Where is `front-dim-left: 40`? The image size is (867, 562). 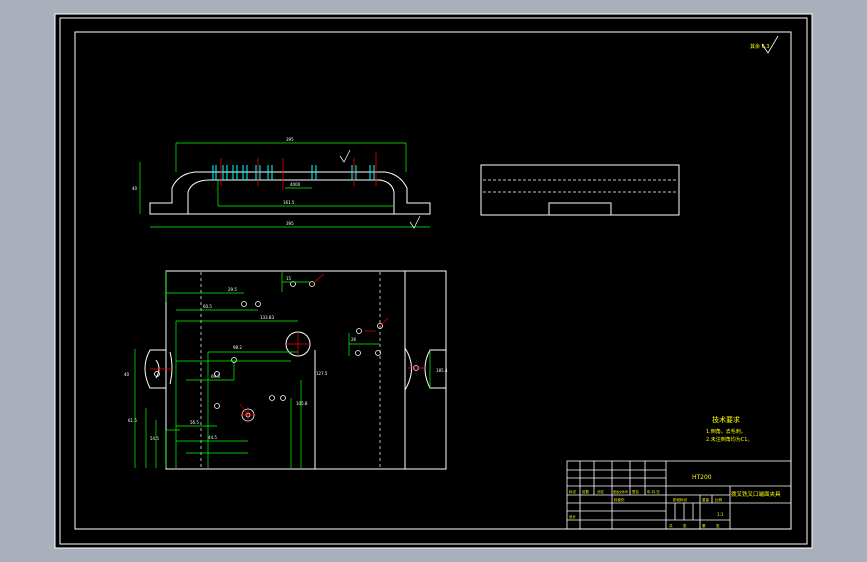 front-dim-left: 40 is located at coordinates (135, 188).